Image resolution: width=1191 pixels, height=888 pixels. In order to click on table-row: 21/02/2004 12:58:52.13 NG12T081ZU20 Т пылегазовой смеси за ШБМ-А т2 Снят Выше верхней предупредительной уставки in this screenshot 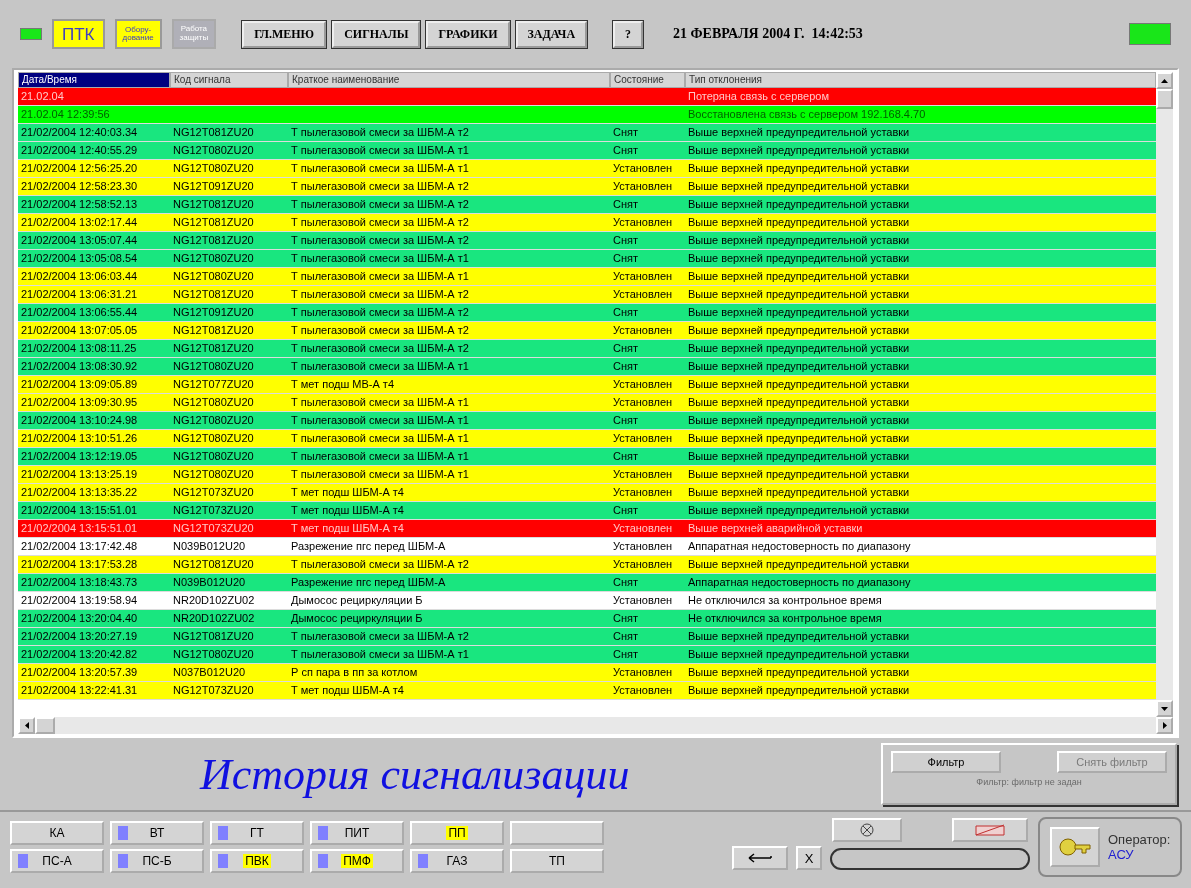, I will do `click(587, 205)`.